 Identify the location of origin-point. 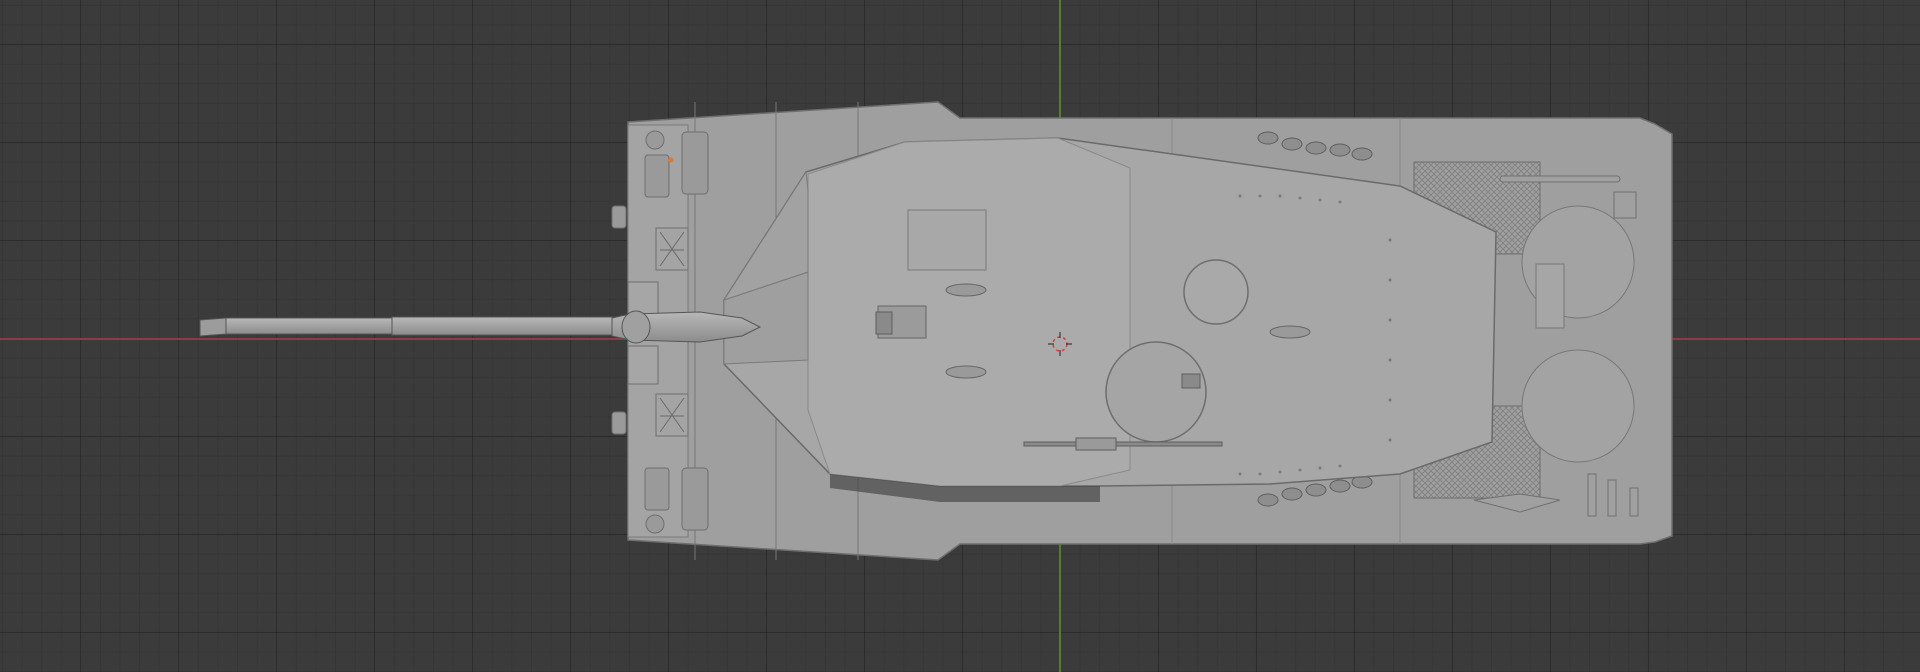
(671, 160).